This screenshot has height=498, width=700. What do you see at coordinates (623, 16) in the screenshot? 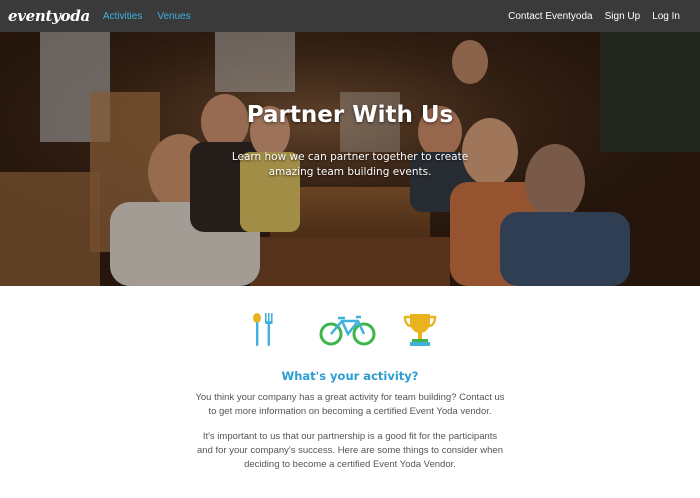
I see `nav-link-sign-up: Sign Up` at bounding box center [623, 16].